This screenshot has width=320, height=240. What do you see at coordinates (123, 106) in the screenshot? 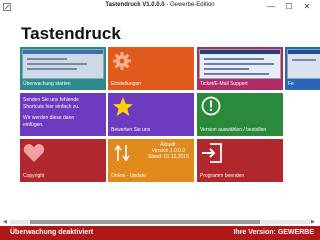
I see `star-icon` at bounding box center [123, 106].